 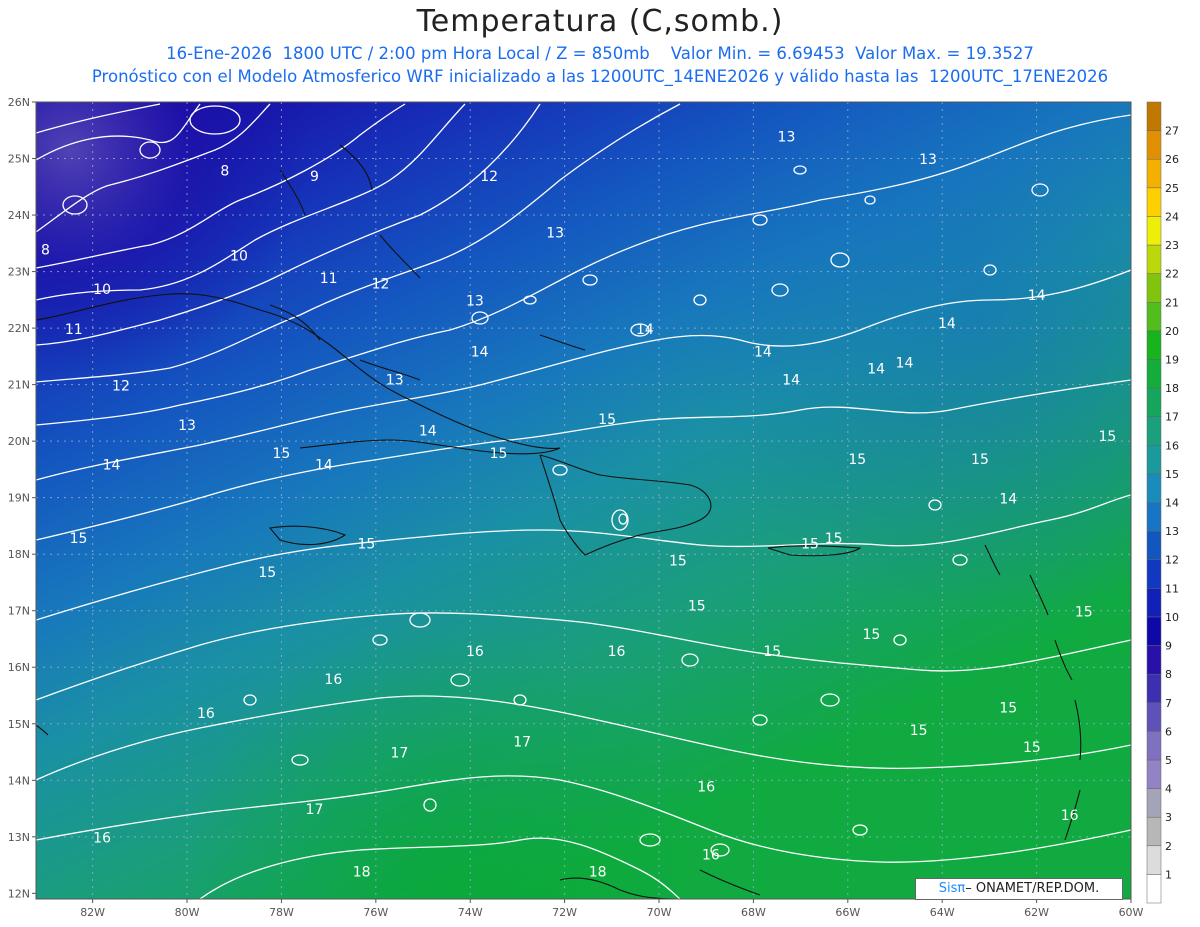 What do you see at coordinates (1172, 331) in the screenshot?
I see `colorbar-label: 20` at bounding box center [1172, 331].